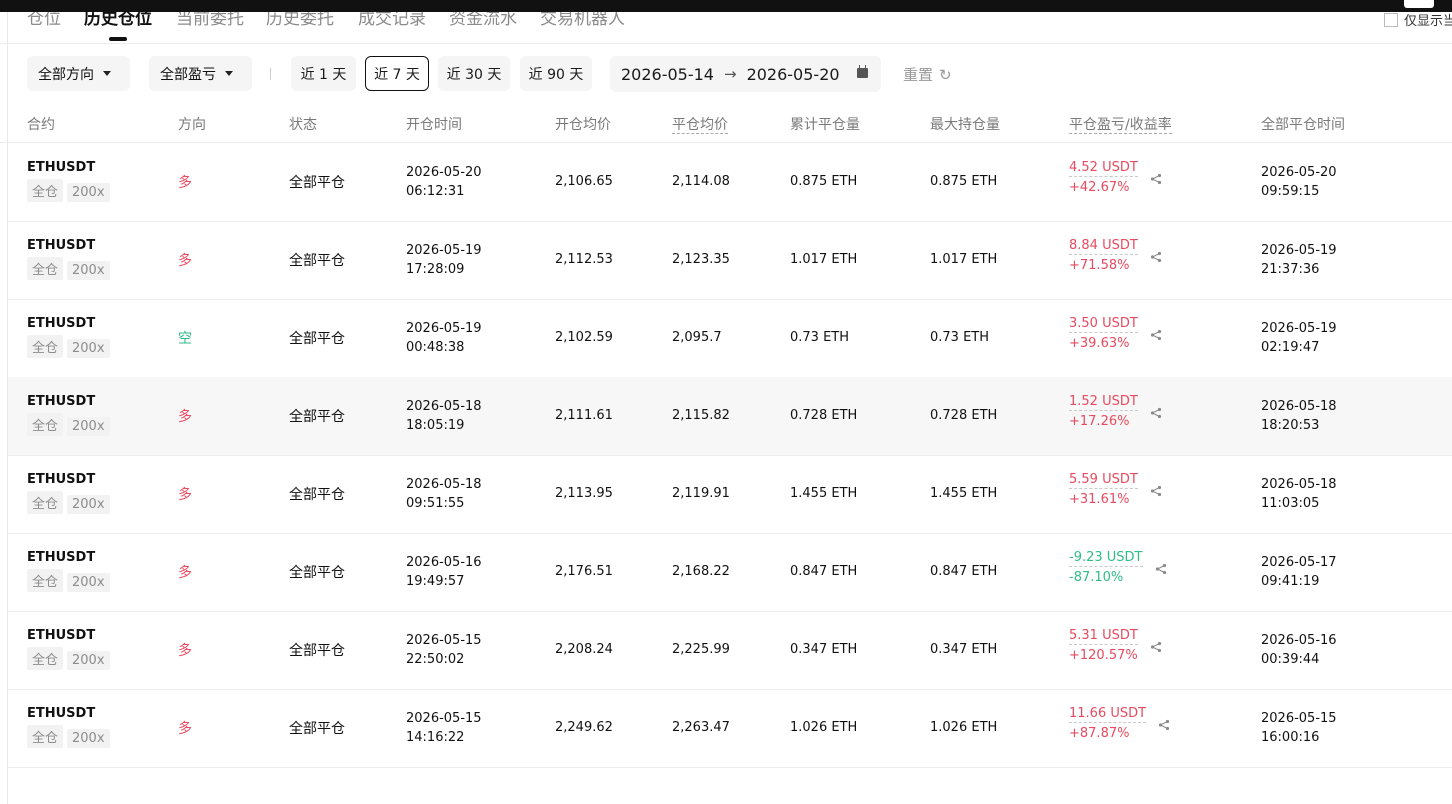 The height and width of the screenshot is (804, 1452). What do you see at coordinates (1115, 411) in the screenshot?
I see `pnl-cell: 1.52 USDT +17.26%` at bounding box center [1115, 411].